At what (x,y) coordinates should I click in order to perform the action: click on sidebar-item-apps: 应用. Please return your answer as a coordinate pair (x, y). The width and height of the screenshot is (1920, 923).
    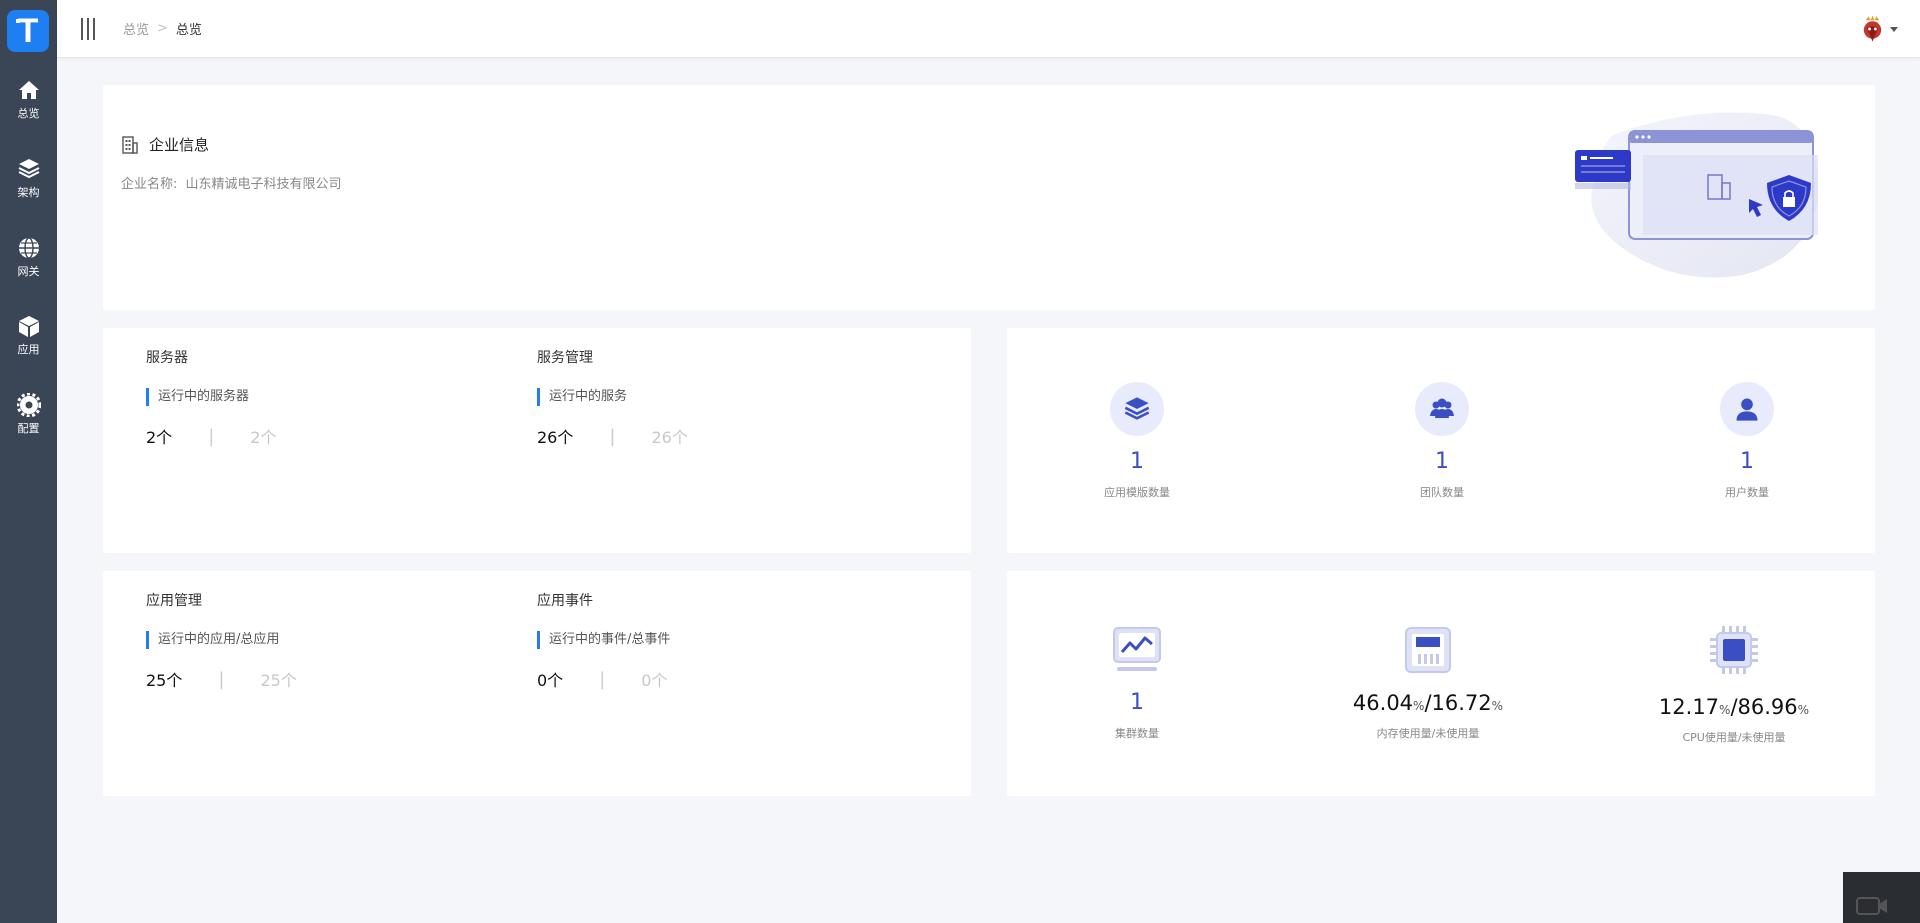
    Looking at the image, I should click on (28, 344).